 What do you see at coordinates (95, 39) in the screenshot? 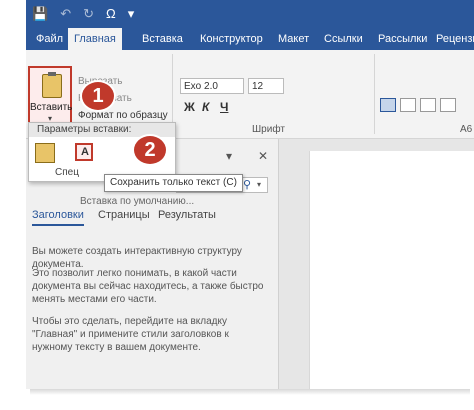
I see `tab-home: Главная` at bounding box center [95, 39].